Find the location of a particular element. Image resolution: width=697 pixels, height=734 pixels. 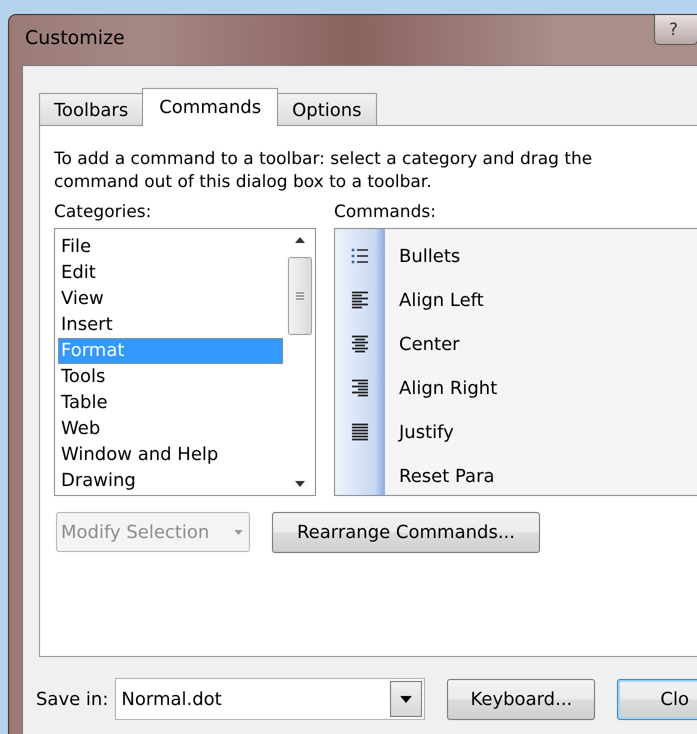

save-in-dropdown: Normal.dot is located at coordinates (270, 699).